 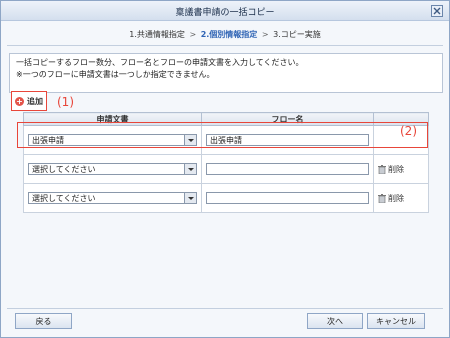 I want to click on cancel-button: キャンセル, so click(x=396, y=321).